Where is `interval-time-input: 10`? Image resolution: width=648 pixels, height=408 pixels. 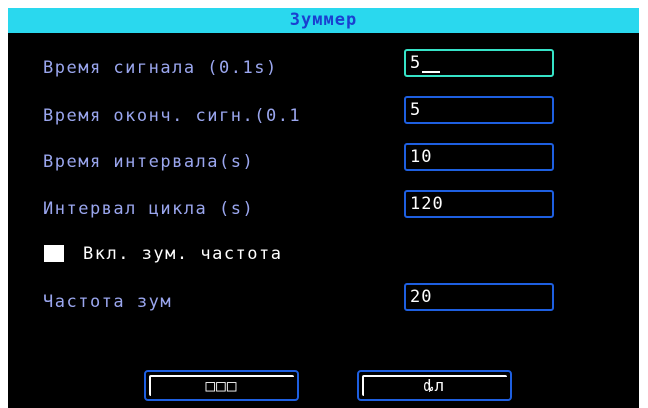 interval-time-input: 10 is located at coordinates (479, 157).